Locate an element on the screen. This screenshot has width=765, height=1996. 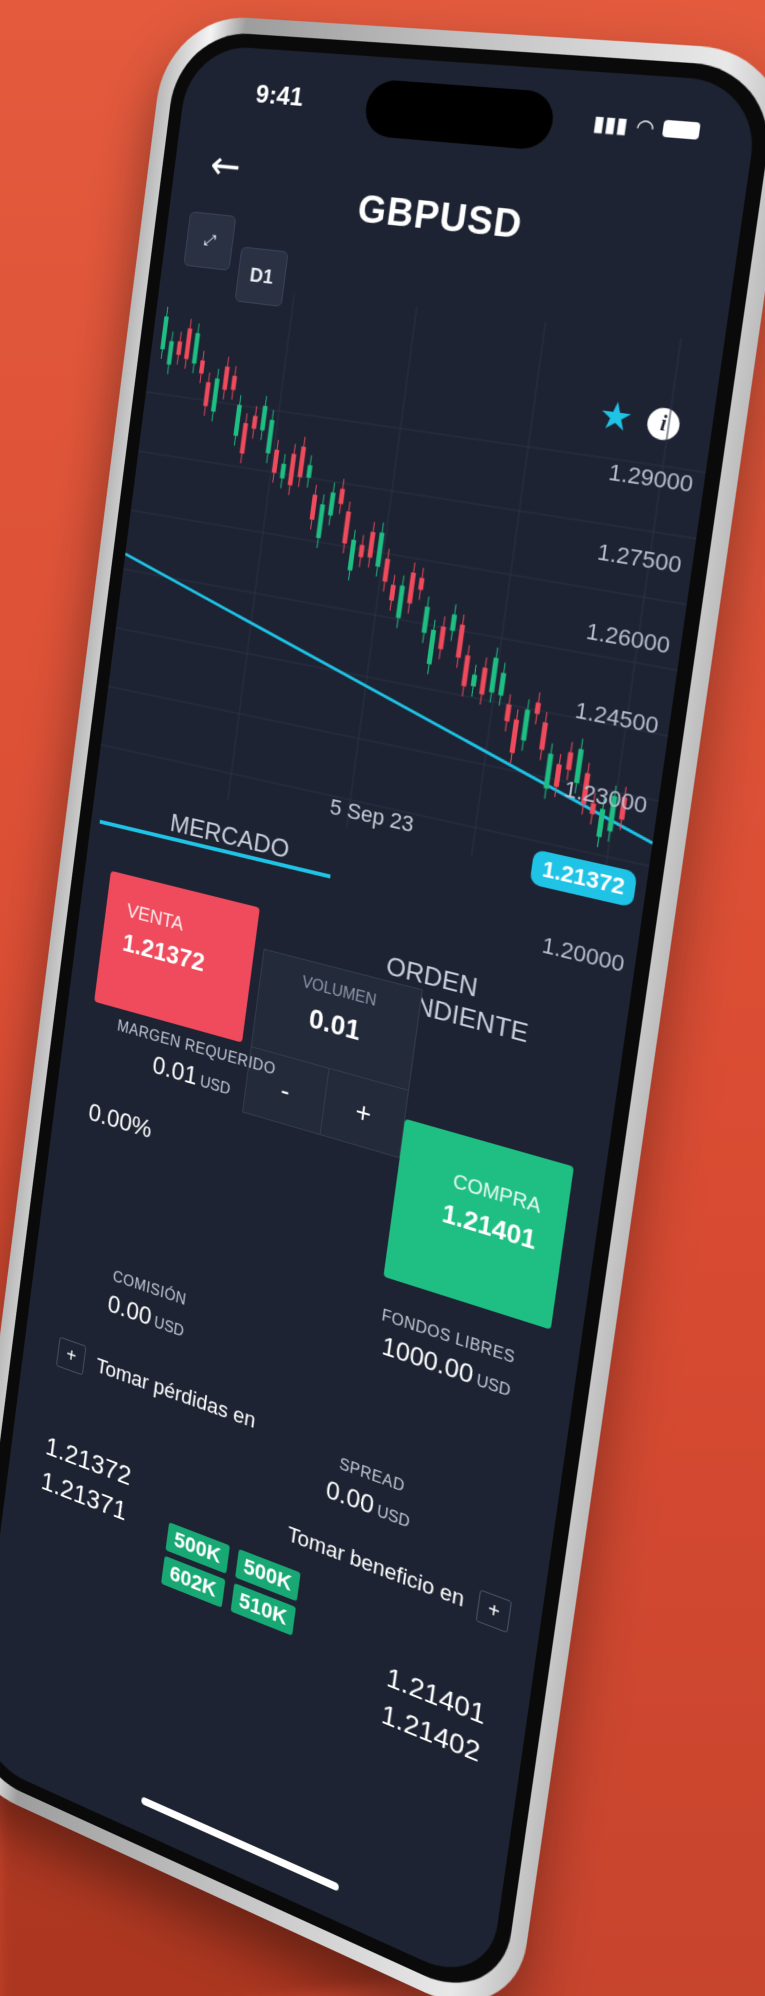
spread-unit: USD is located at coordinates (393, 1517).